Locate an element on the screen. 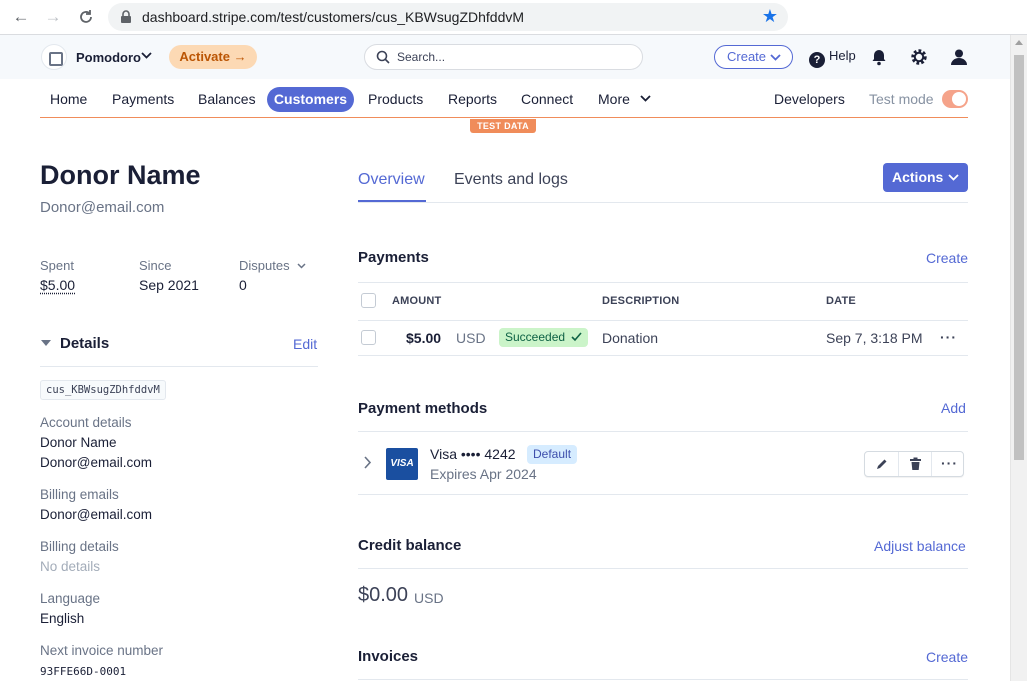 The width and height of the screenshot is (1027, 681). account-details-email: Donor@email.com is located at coordinates (96, 462).